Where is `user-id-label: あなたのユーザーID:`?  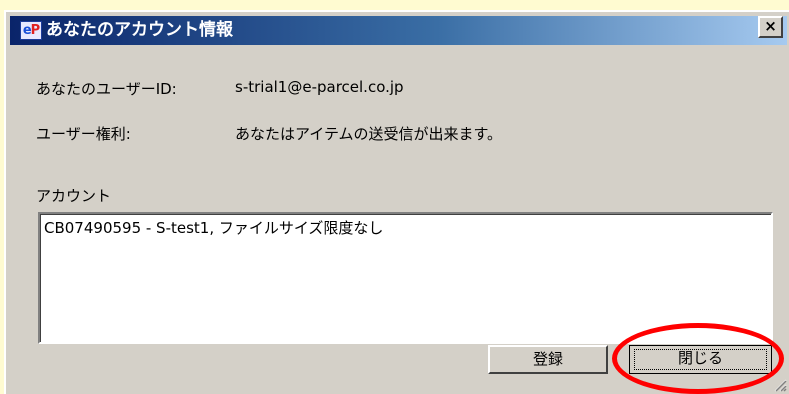
user-id-label: あなたのユーザーID: is located at coordinates (106, 89).